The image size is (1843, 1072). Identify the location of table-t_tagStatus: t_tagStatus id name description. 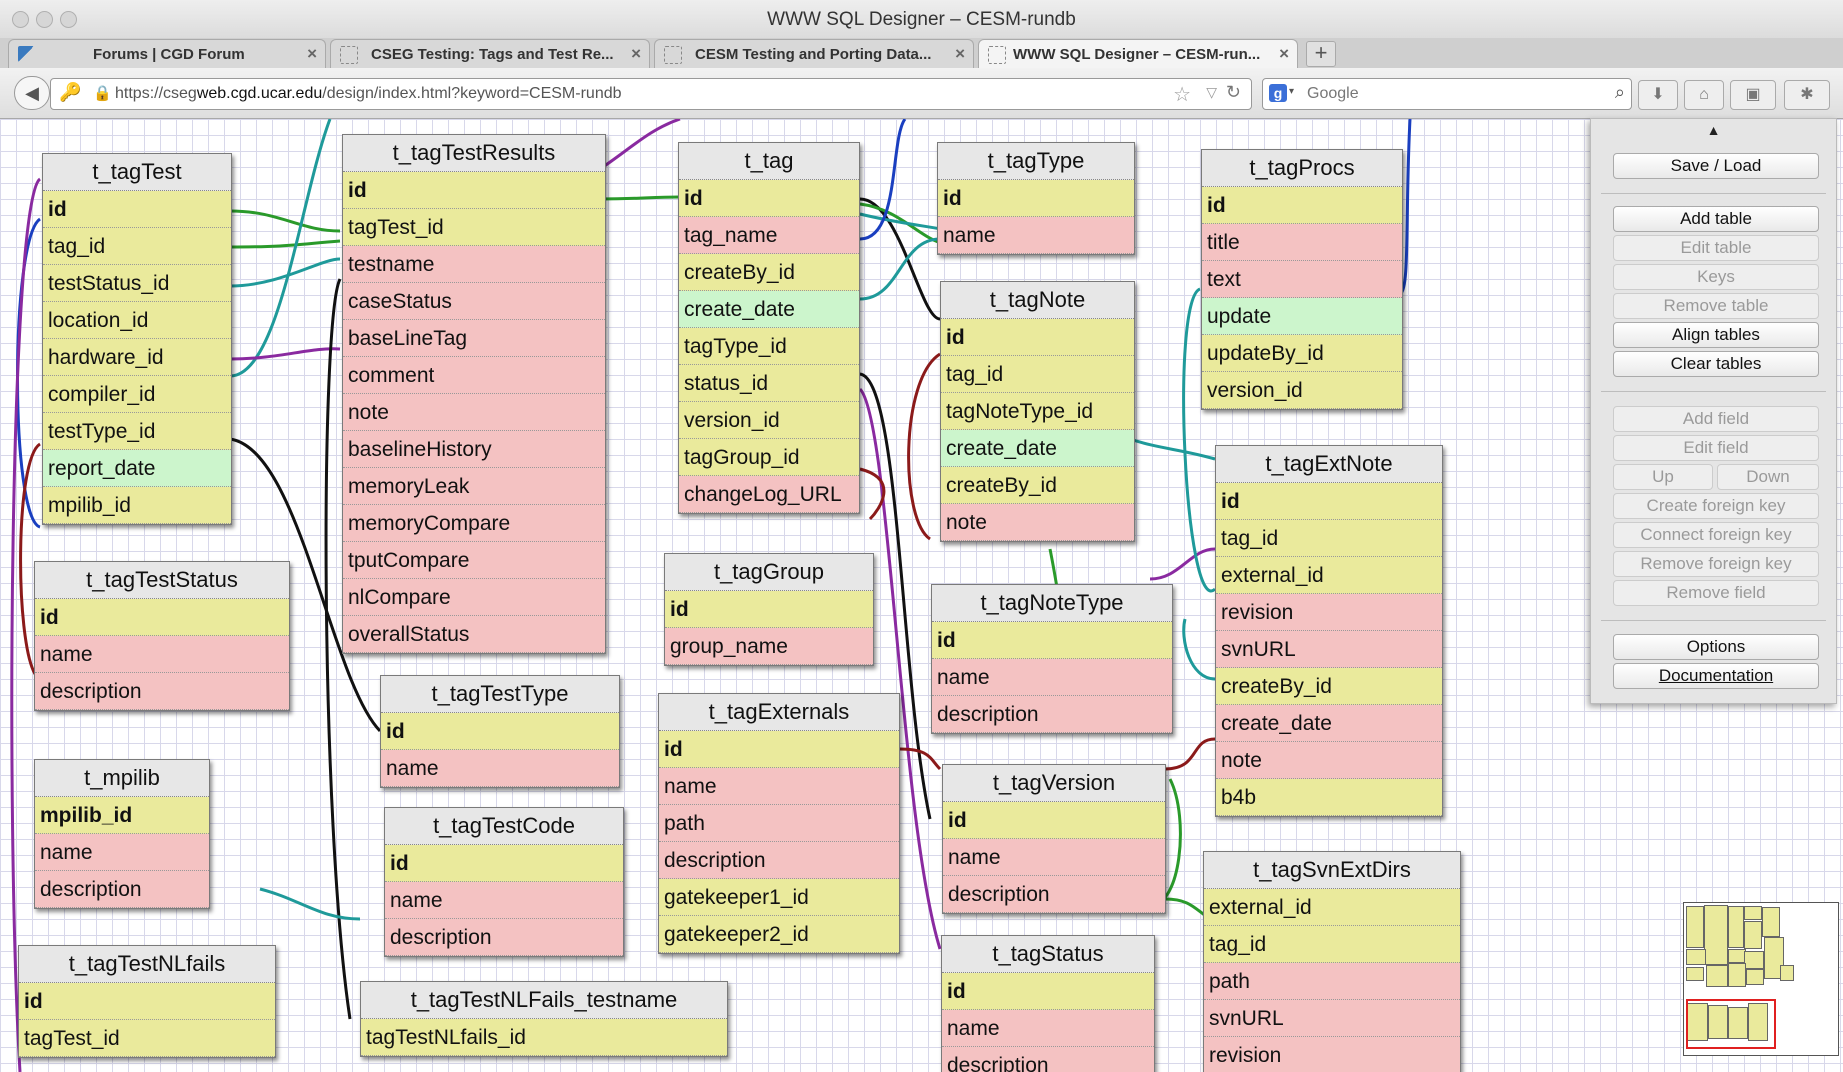
(1048, 1003).